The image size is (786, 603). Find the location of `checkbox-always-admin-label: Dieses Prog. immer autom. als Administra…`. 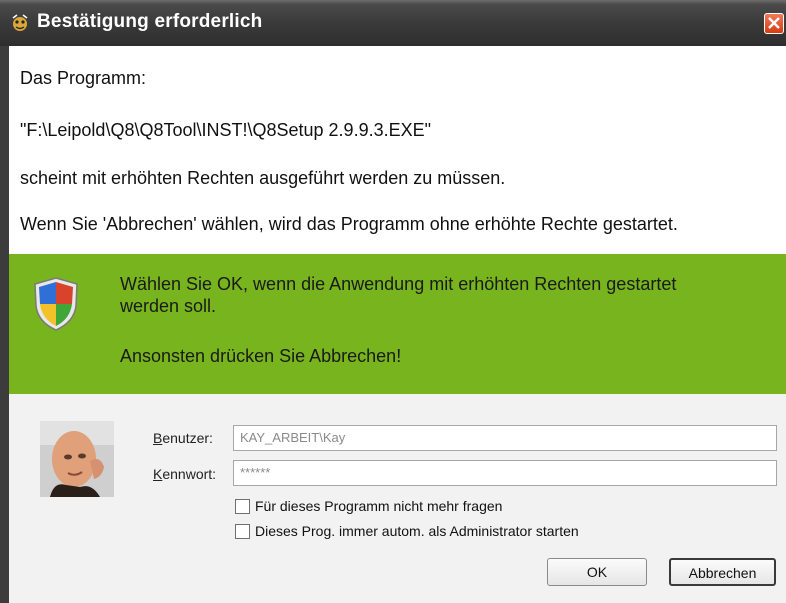

checkbox-always-admin-label: Dieses Prog. immer autom. als Administra… is located at coordinates (417, 531).